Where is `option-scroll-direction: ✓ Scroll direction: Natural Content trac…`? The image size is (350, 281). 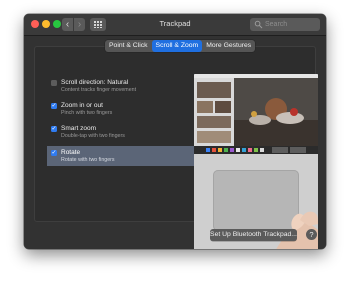
option-scroll-direction: ✓ Scroll direction: Natural Content trac… is located at coordinates (121, 89).